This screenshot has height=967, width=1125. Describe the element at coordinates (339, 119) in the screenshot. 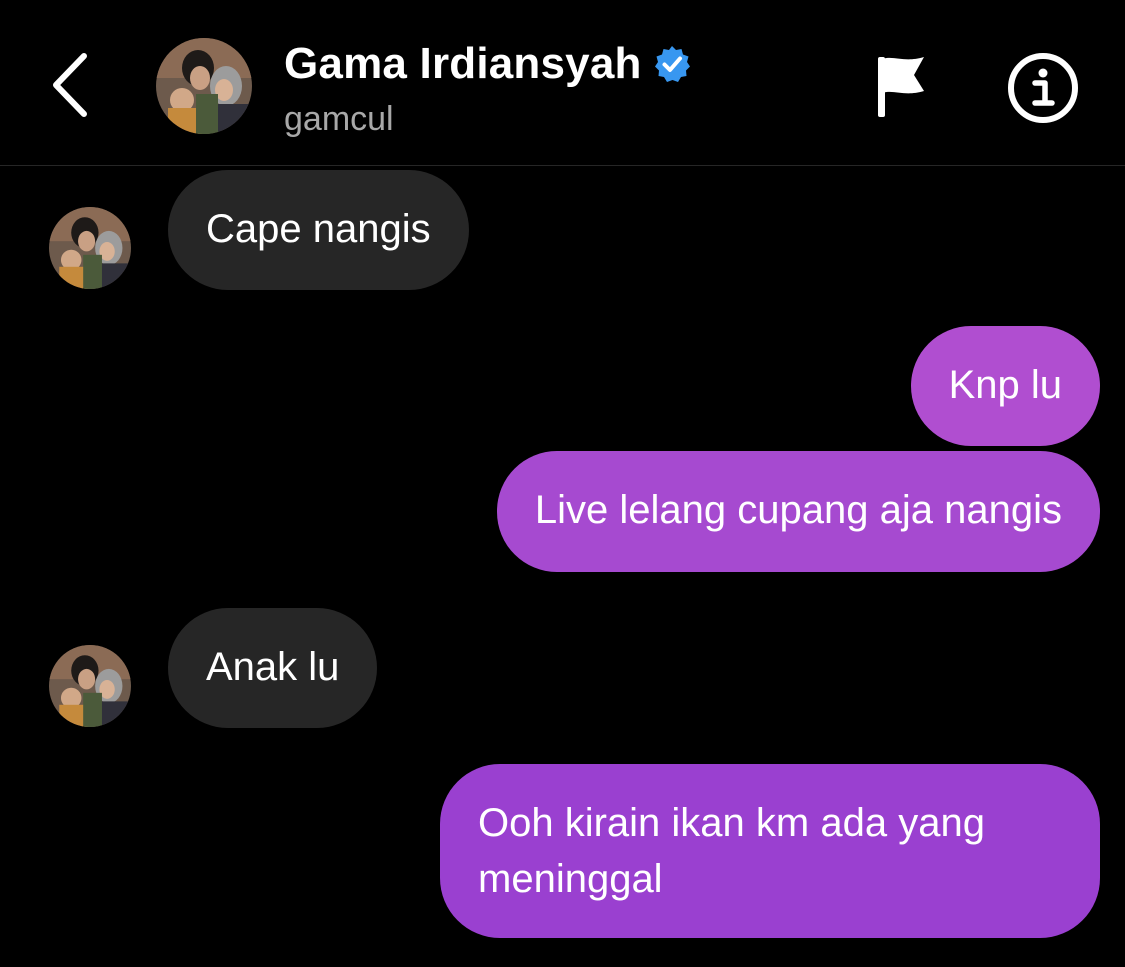

I see `username: gamcul` at that location.